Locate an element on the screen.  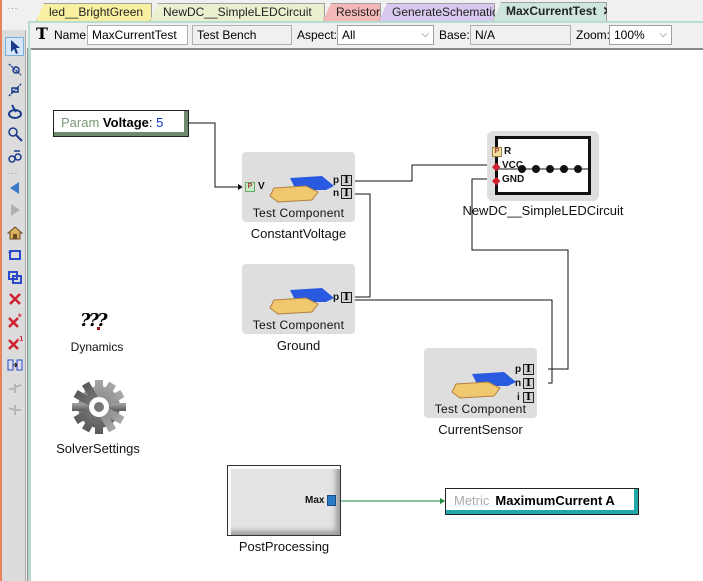
port-i: I is located at coordinates (528, 397).